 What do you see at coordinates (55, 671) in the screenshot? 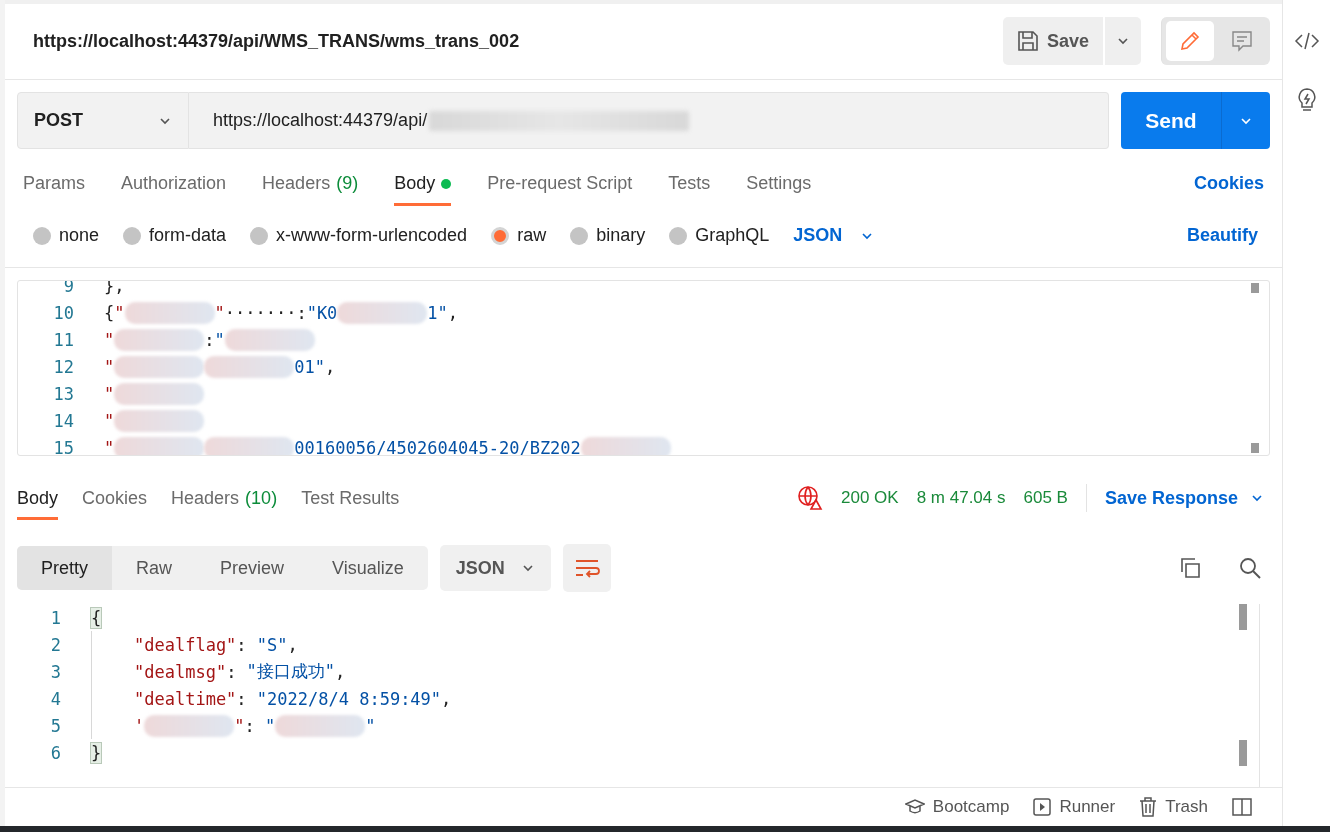
I see `line-number: 3` at bounding box center [55, 671].